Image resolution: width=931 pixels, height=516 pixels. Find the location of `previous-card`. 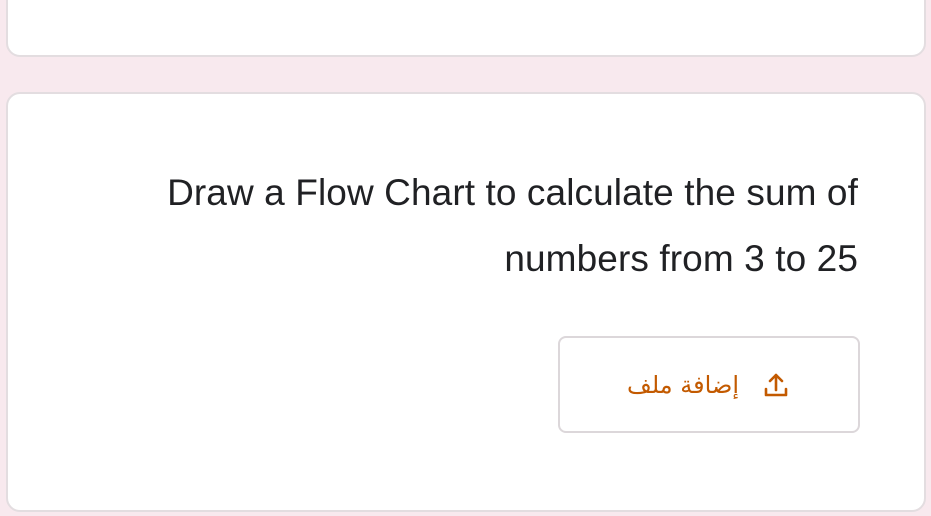

previous-card is located at coordinates (466, 28).